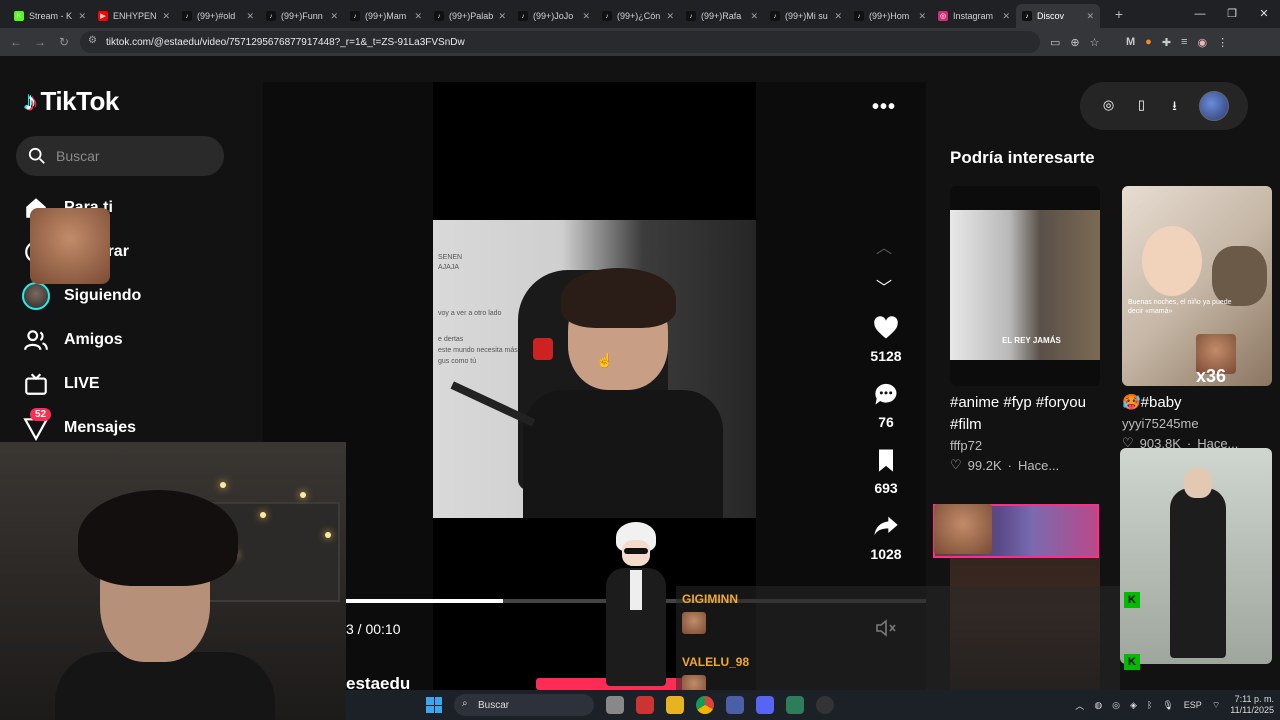 Image resolution: width=1280 pixels, height=720 pixels. What do you see at coordinates (1025, 414) in the screenshot?
I see `recommendation-caption: #anime #fyp #foryou #film` at bounding box center [1025, 414].